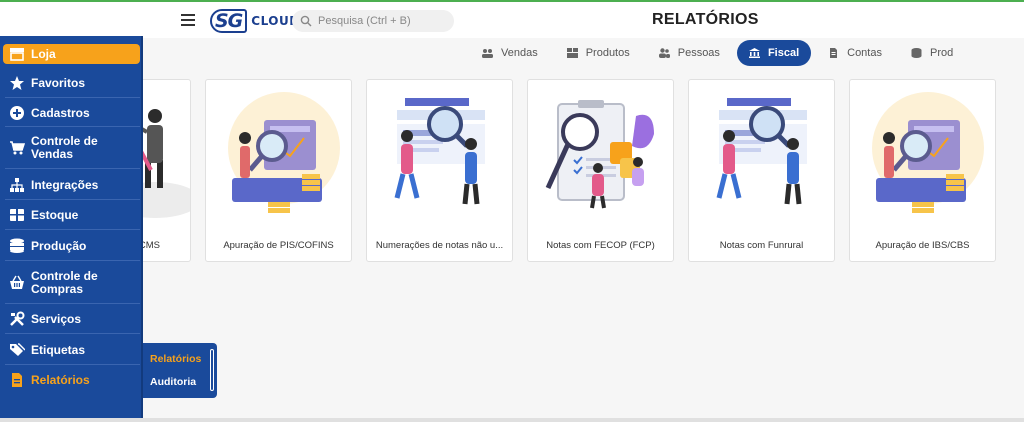 Image resolution: width=1024 pixels, height=422 pixels. What do you see at coordinates (17, 215) in the screenshot?
I see `warehouse-icon` at bounding box center [17, 215].